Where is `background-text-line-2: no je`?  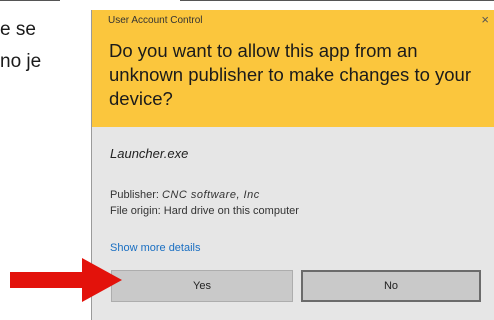 background-text-line-2: no je is located at coordinates (21, 61).